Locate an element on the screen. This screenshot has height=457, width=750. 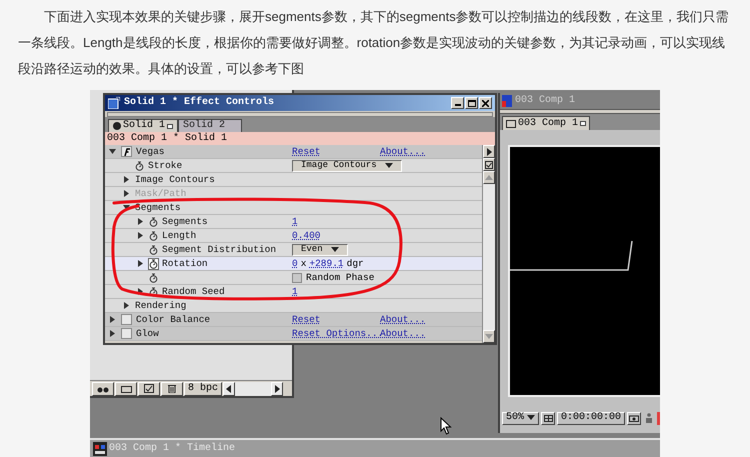
times-sign: x is located at coordinates (303, 263).